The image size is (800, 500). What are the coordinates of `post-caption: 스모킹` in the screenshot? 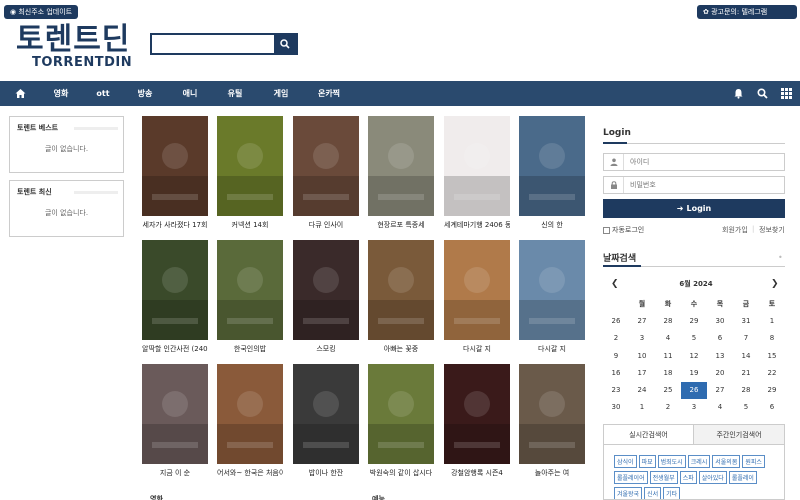 It's located at (326, 349).